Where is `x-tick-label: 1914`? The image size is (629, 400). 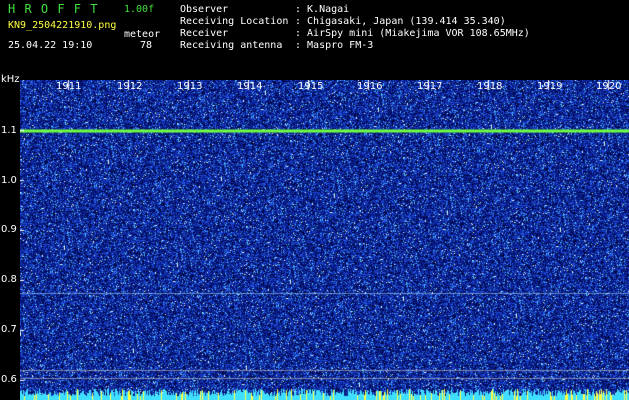
x-tick-label: 1914 is located at coordinates (250, 86).